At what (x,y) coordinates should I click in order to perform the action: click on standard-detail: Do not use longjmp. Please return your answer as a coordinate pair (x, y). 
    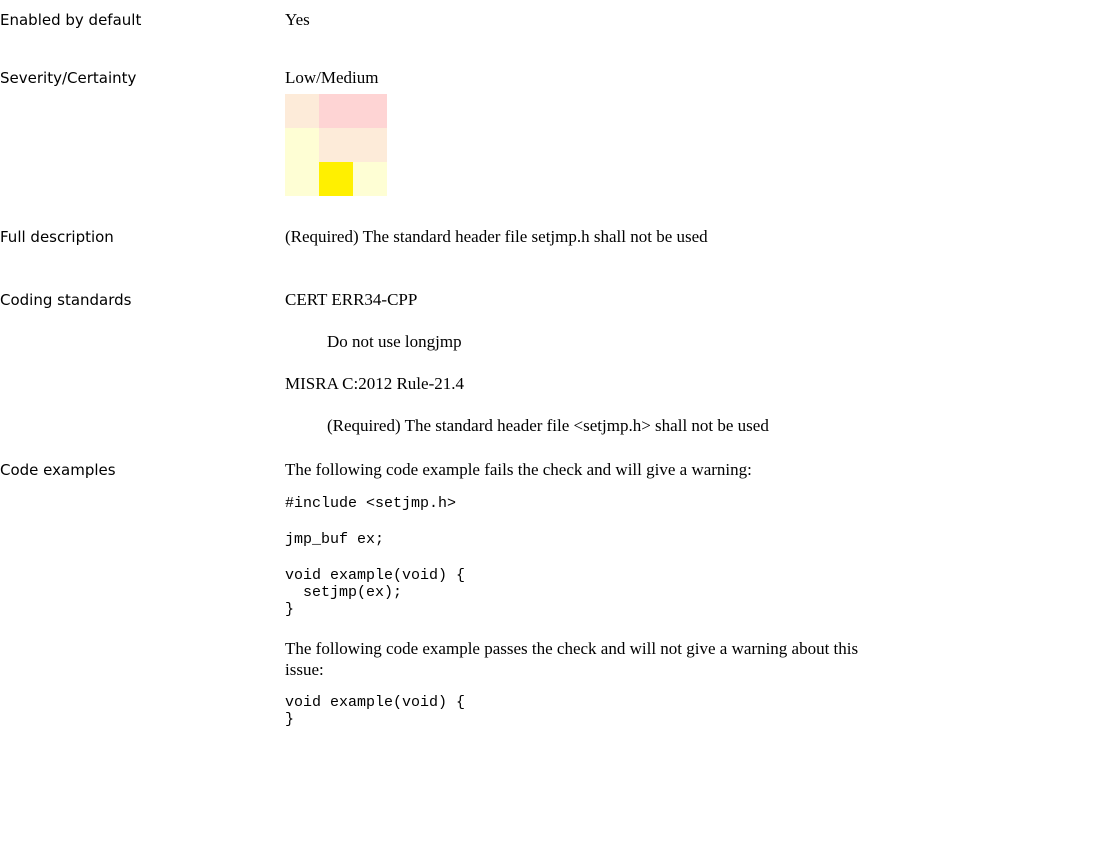
    Looking at the image, I should click on (394, 341).